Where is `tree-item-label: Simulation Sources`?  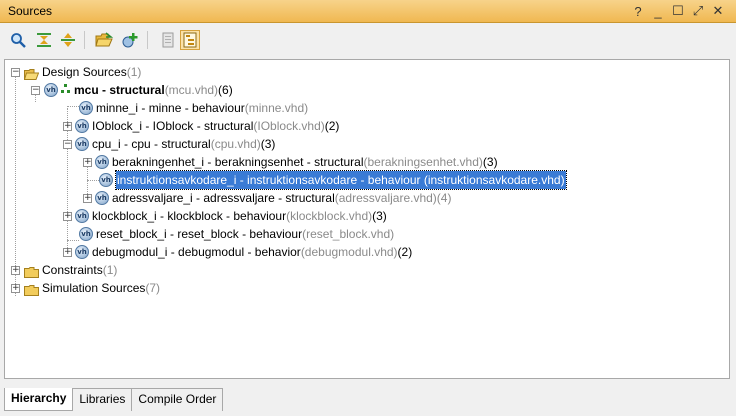 tree-item-label: Simulation Sources is located at coordinates (94, 288).